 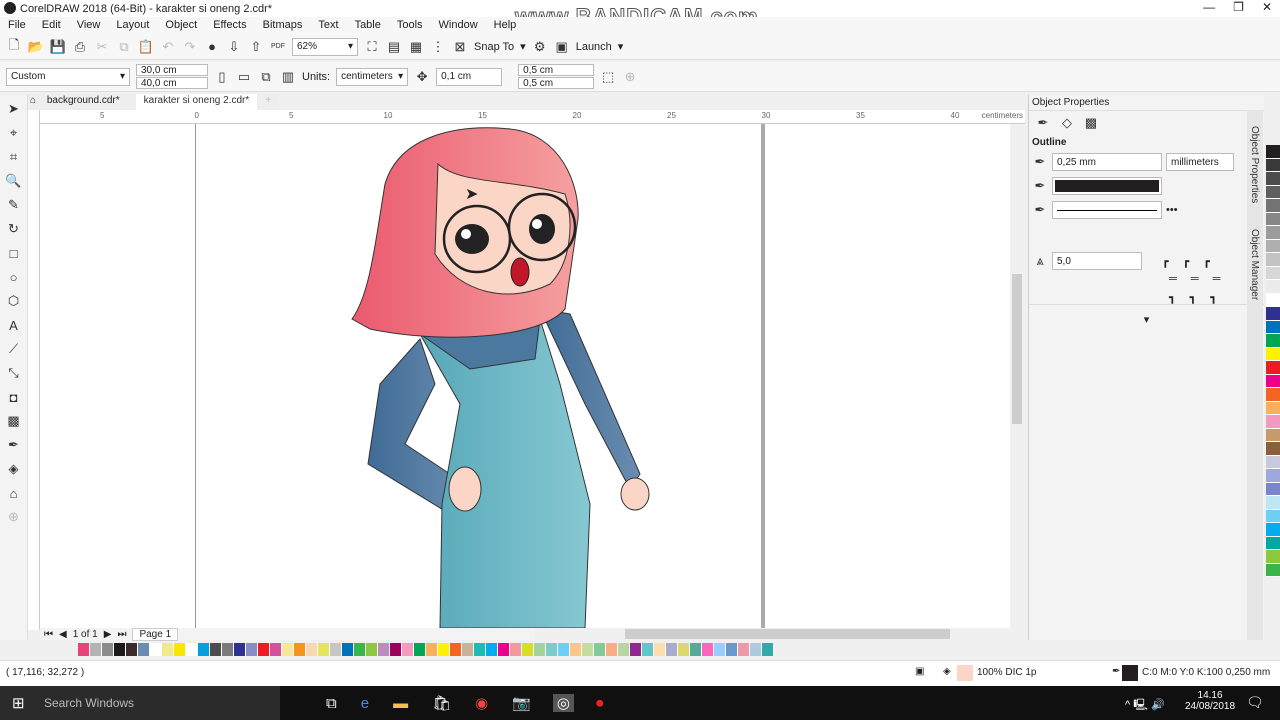 What do you see at coordinates (283, 25) in the screenshot?
I see `menu-bitmaps: Bitmaps` at bounding box center [283, 25].